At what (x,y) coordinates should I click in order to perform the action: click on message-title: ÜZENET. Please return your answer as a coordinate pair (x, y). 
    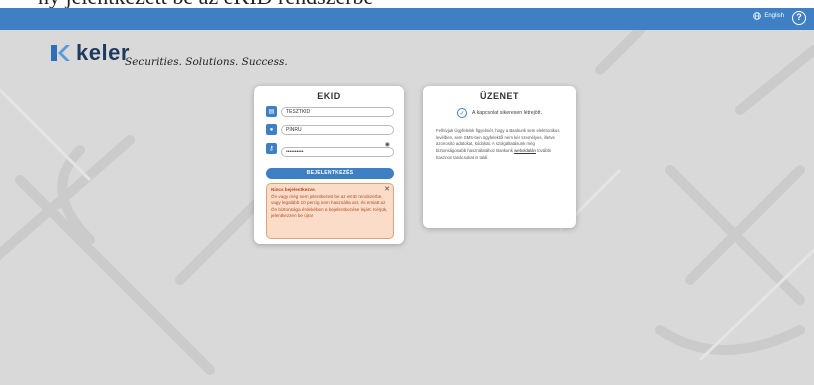
    Looking at the image, I should click on (499, 96).